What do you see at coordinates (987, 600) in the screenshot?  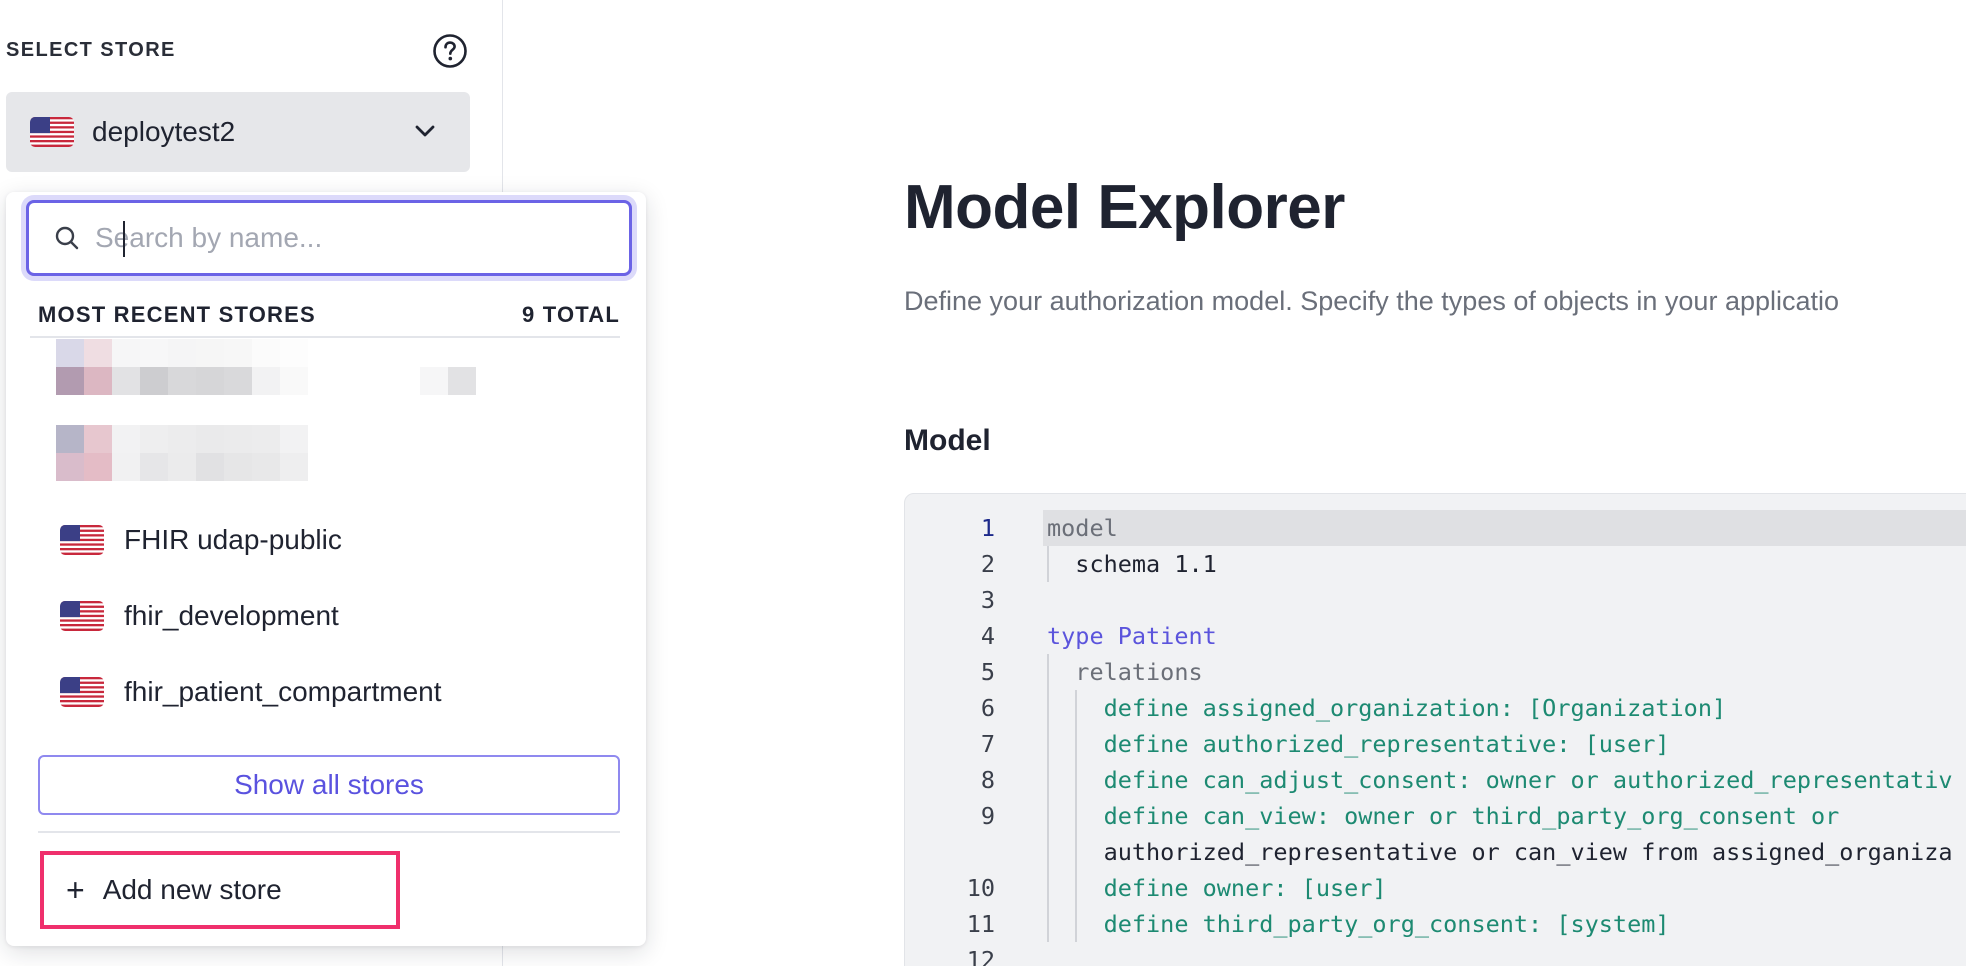 I see `line-number: 3` at bounding box center [987, 600].